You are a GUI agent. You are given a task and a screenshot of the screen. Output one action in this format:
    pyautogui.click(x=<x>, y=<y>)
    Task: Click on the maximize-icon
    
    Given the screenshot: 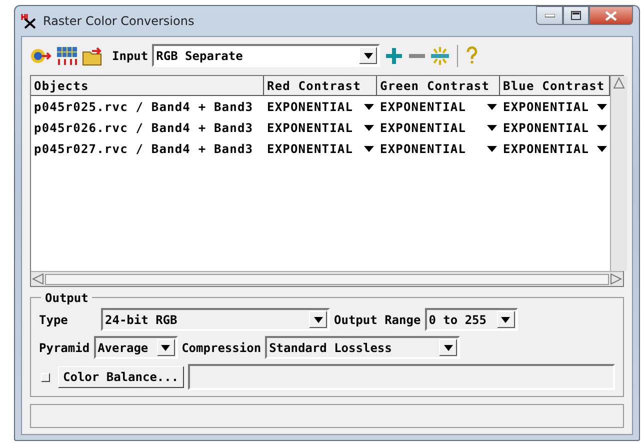 What is the action you would take?
    pyautogui.click(x=576, y=15)
    